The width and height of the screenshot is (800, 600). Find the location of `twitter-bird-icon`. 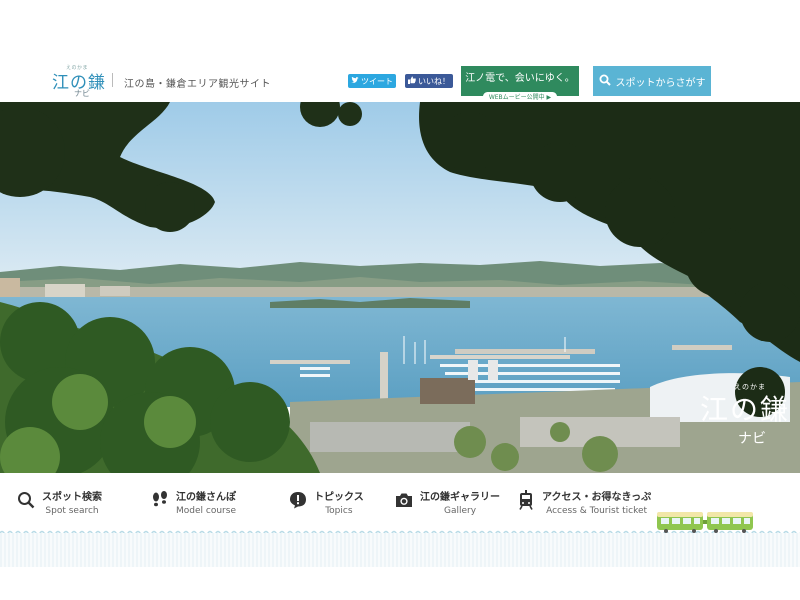

twitter-bird-icon is located at coordinates (355, 81).